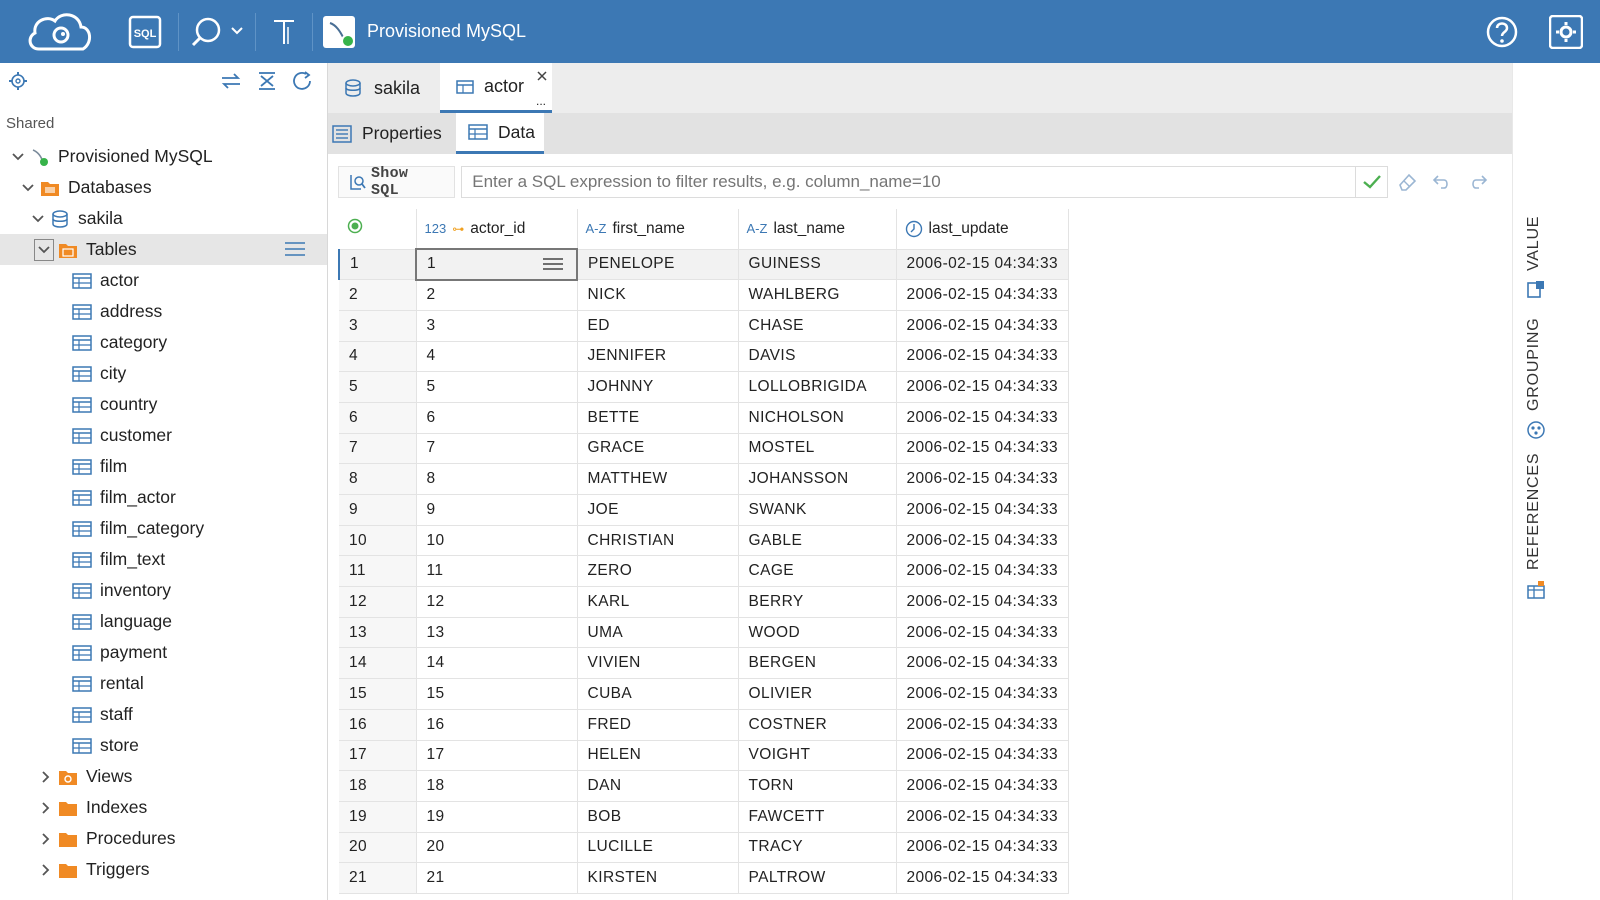 Image resolution: width=1600 pixels, height=900 pixels. What do you see at coordinates (163, 683) in the screenshot?
I see `tree-table-item: rental` at bounding box center [163, 683].